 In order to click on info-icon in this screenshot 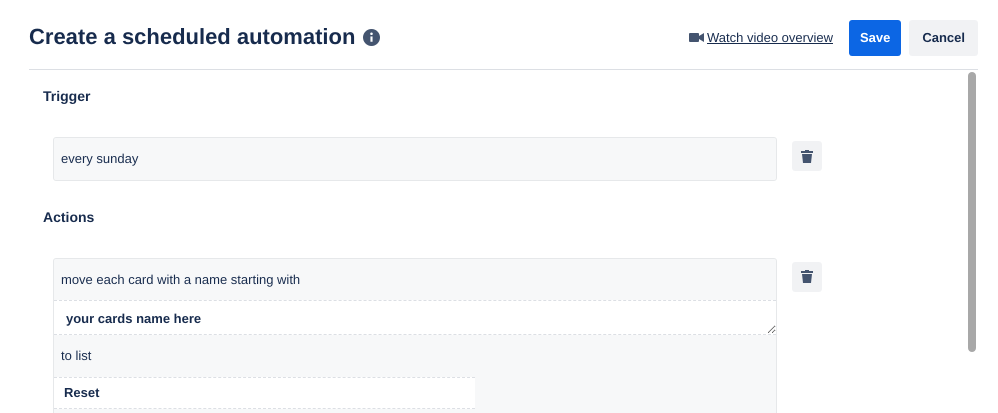, I will do `click(371, 37)`.